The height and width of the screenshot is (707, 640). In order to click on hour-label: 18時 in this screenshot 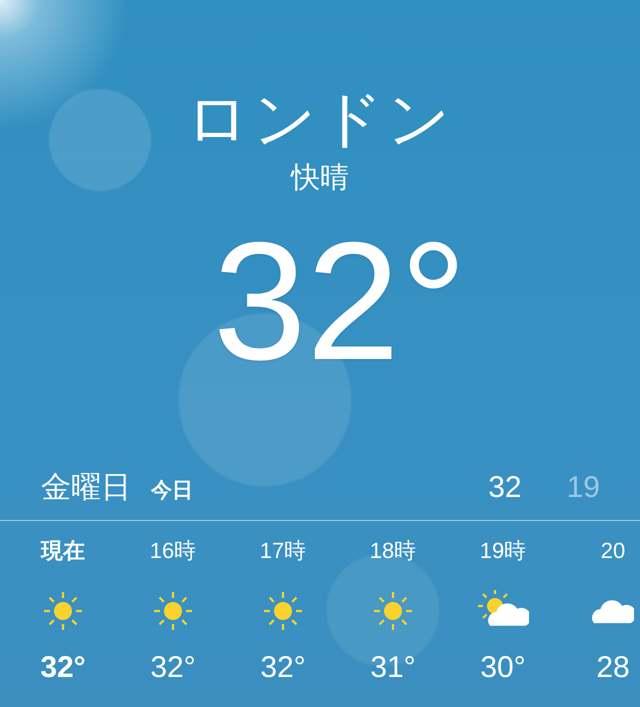, I will do `click(393, 551)`.